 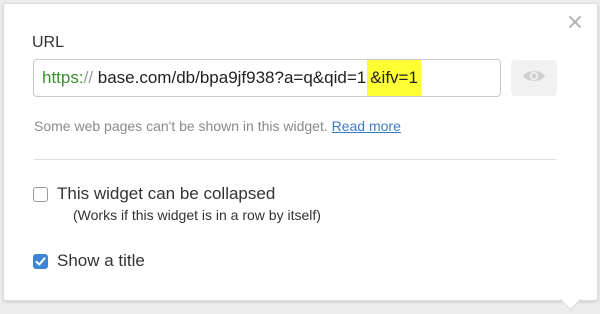 What do you see at coordinates (575, 22) in the screenshot?
I see `close-icon` at bounding box center [575, 22].